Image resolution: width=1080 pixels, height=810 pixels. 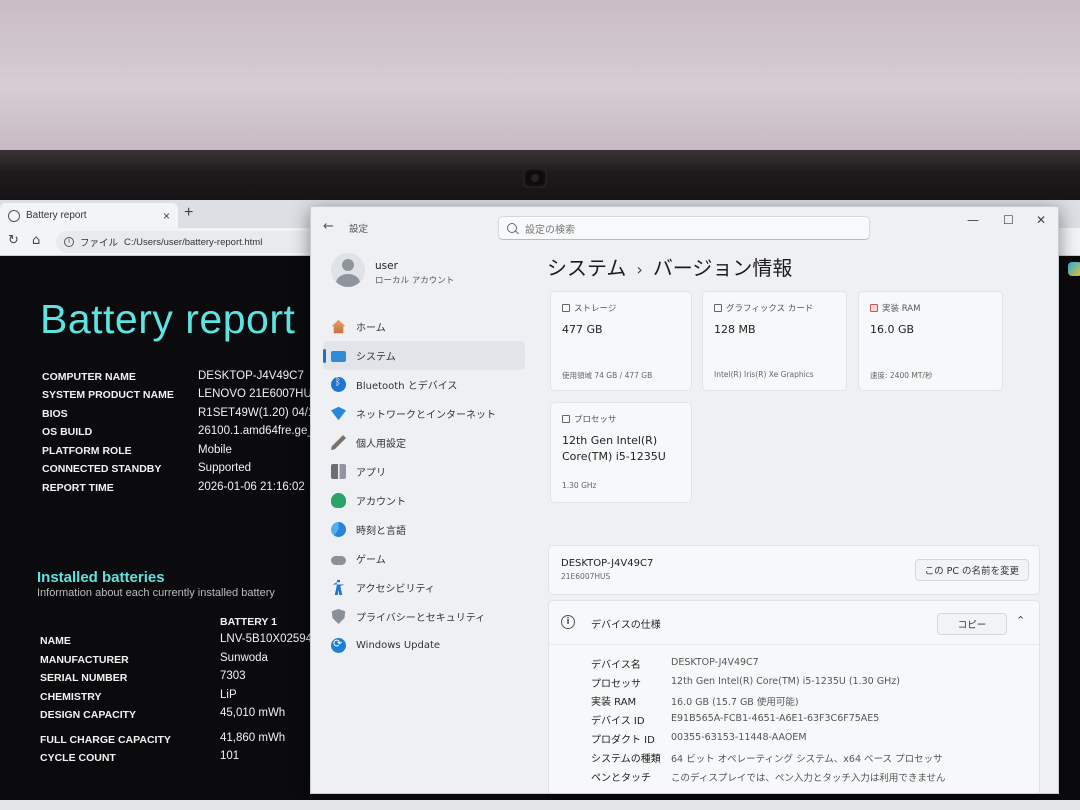 What do you see at coordinates (1008, 220) in the screenshot?
I see `maximize-icon: ☐` at bounding box center [1008, 220].